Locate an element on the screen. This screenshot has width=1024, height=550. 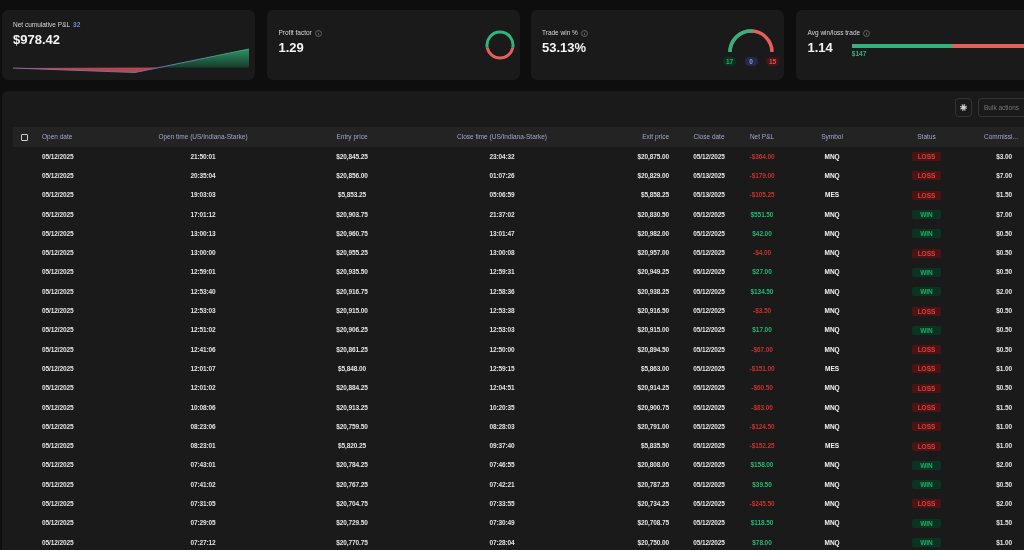
card-value: $978.42 is located at coordinates (37, 39).